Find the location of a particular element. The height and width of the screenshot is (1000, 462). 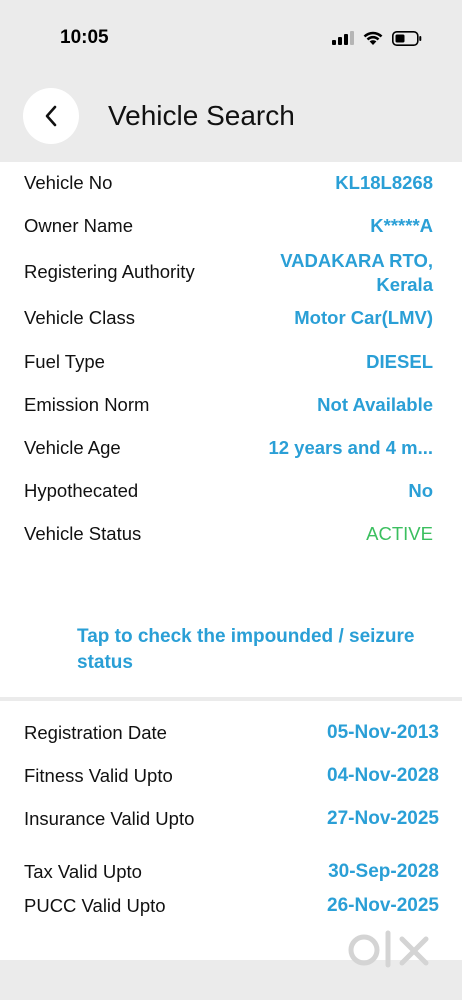

chevron-left-icon is located at coordinates (51, 116).